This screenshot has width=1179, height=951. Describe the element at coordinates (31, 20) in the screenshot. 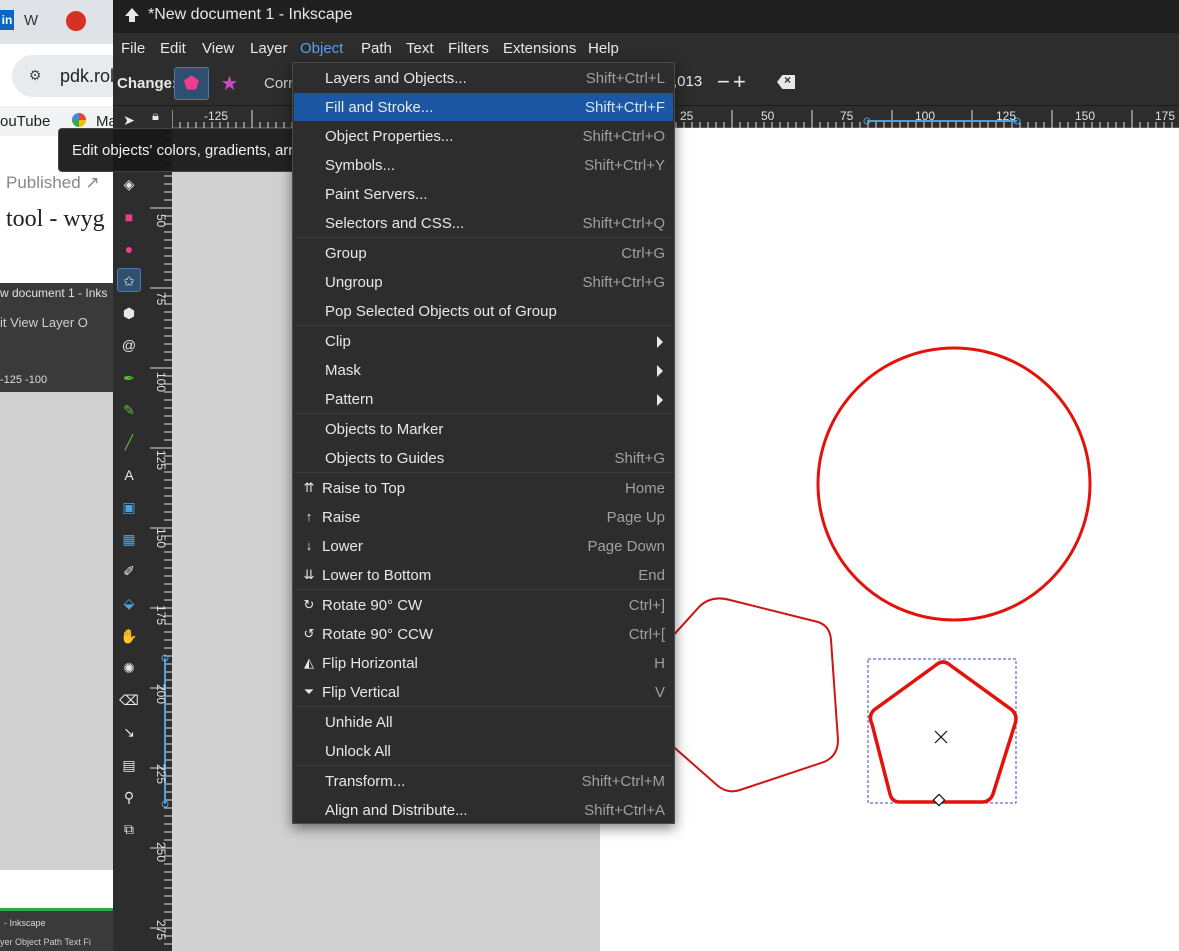

I see `browser-tab-w: W` at that location.